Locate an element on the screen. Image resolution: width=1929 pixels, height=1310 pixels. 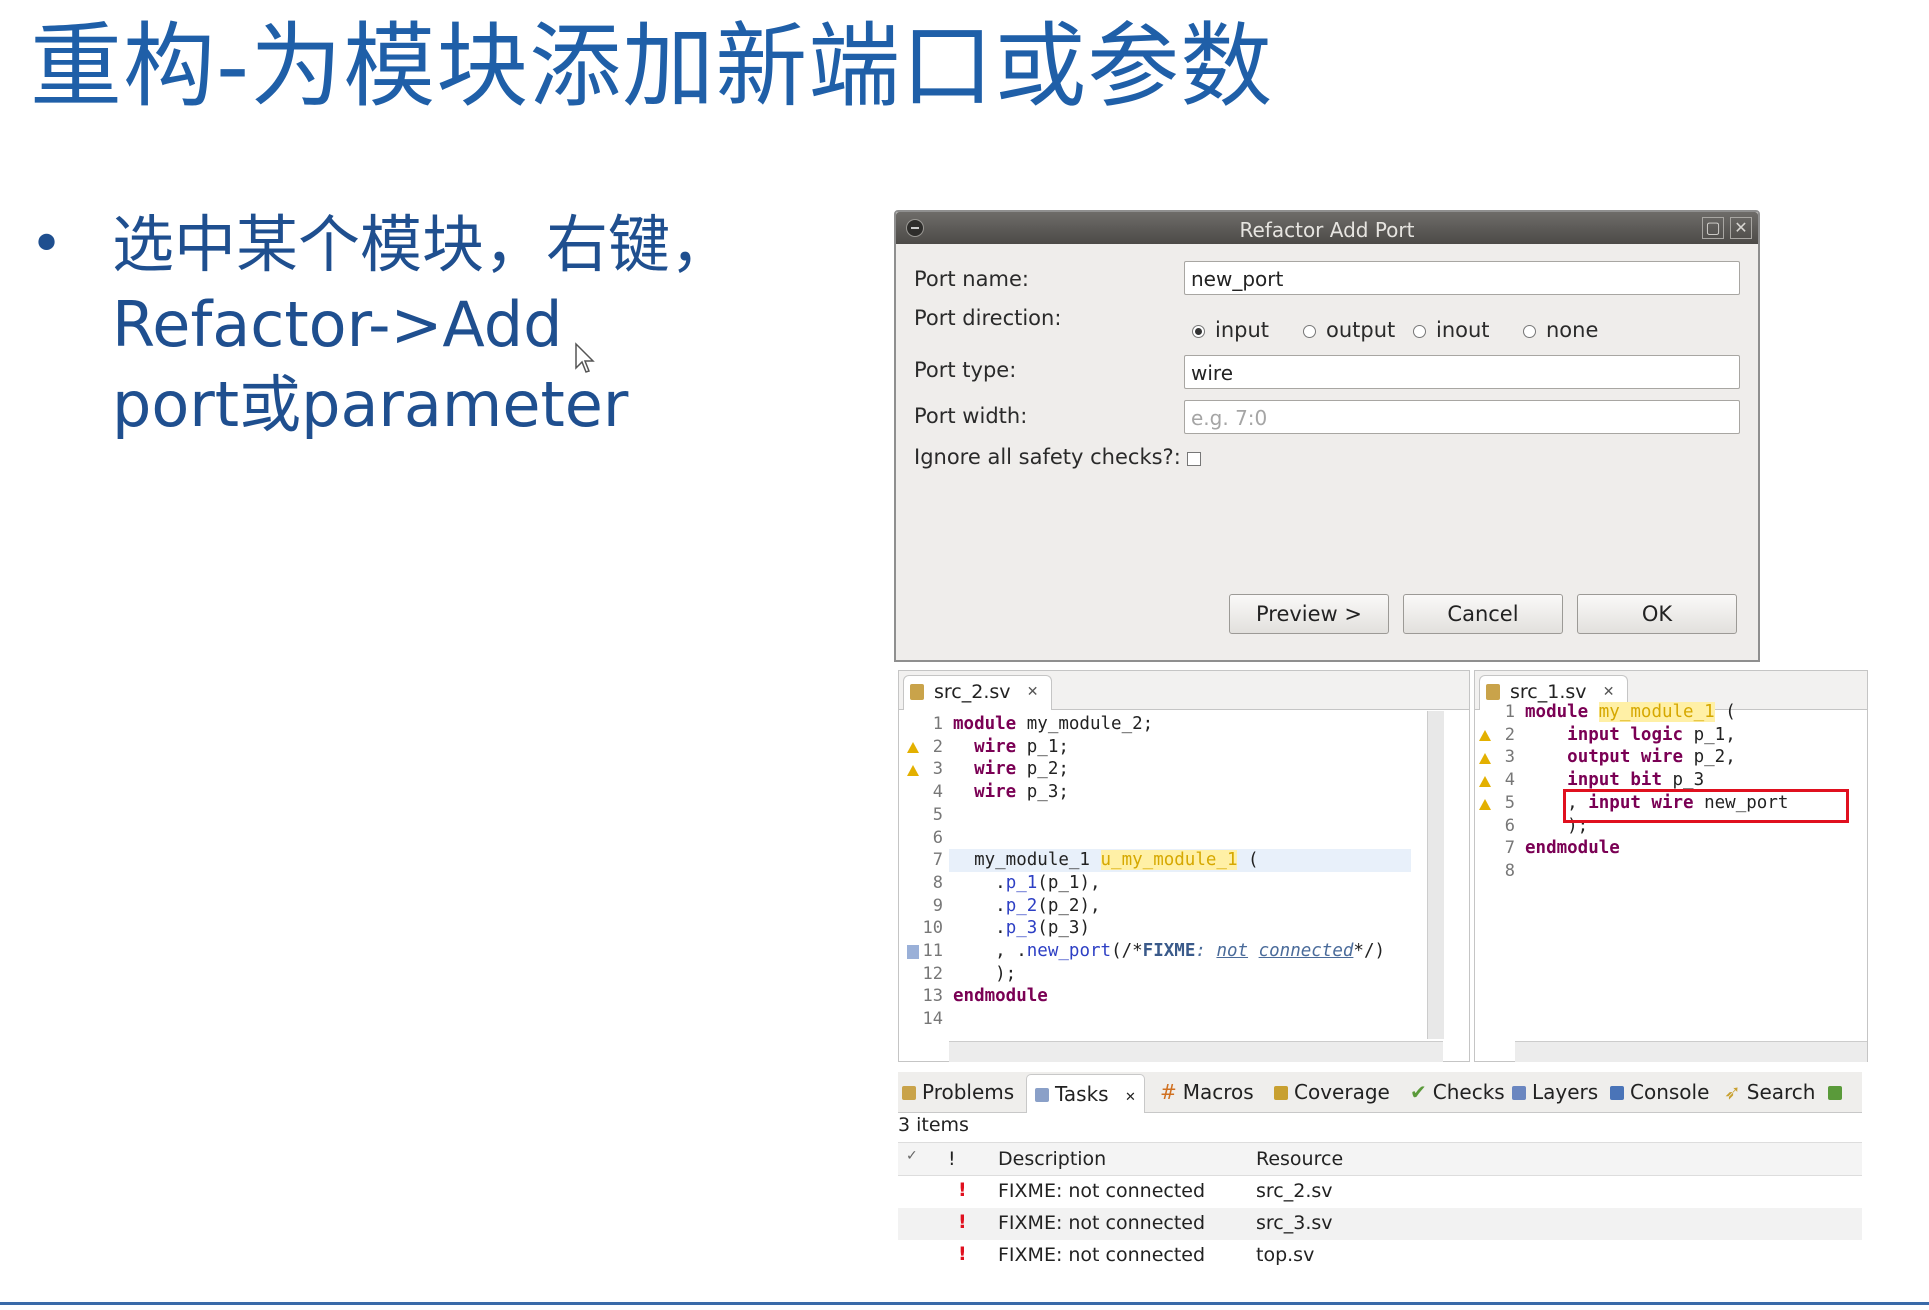
line-numbers: 1 2 3 4 5 6 7 8 is located at coordinates (1509, 791).